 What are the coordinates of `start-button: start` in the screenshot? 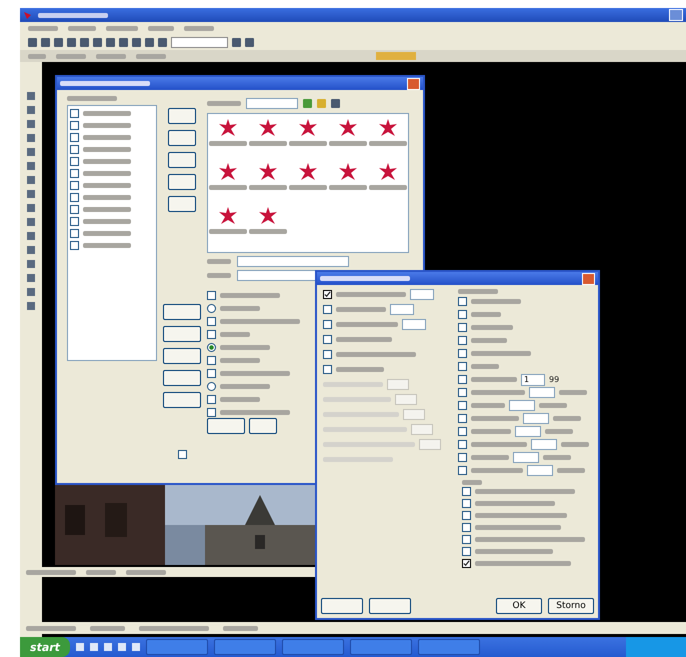 It's located at (45, 647).